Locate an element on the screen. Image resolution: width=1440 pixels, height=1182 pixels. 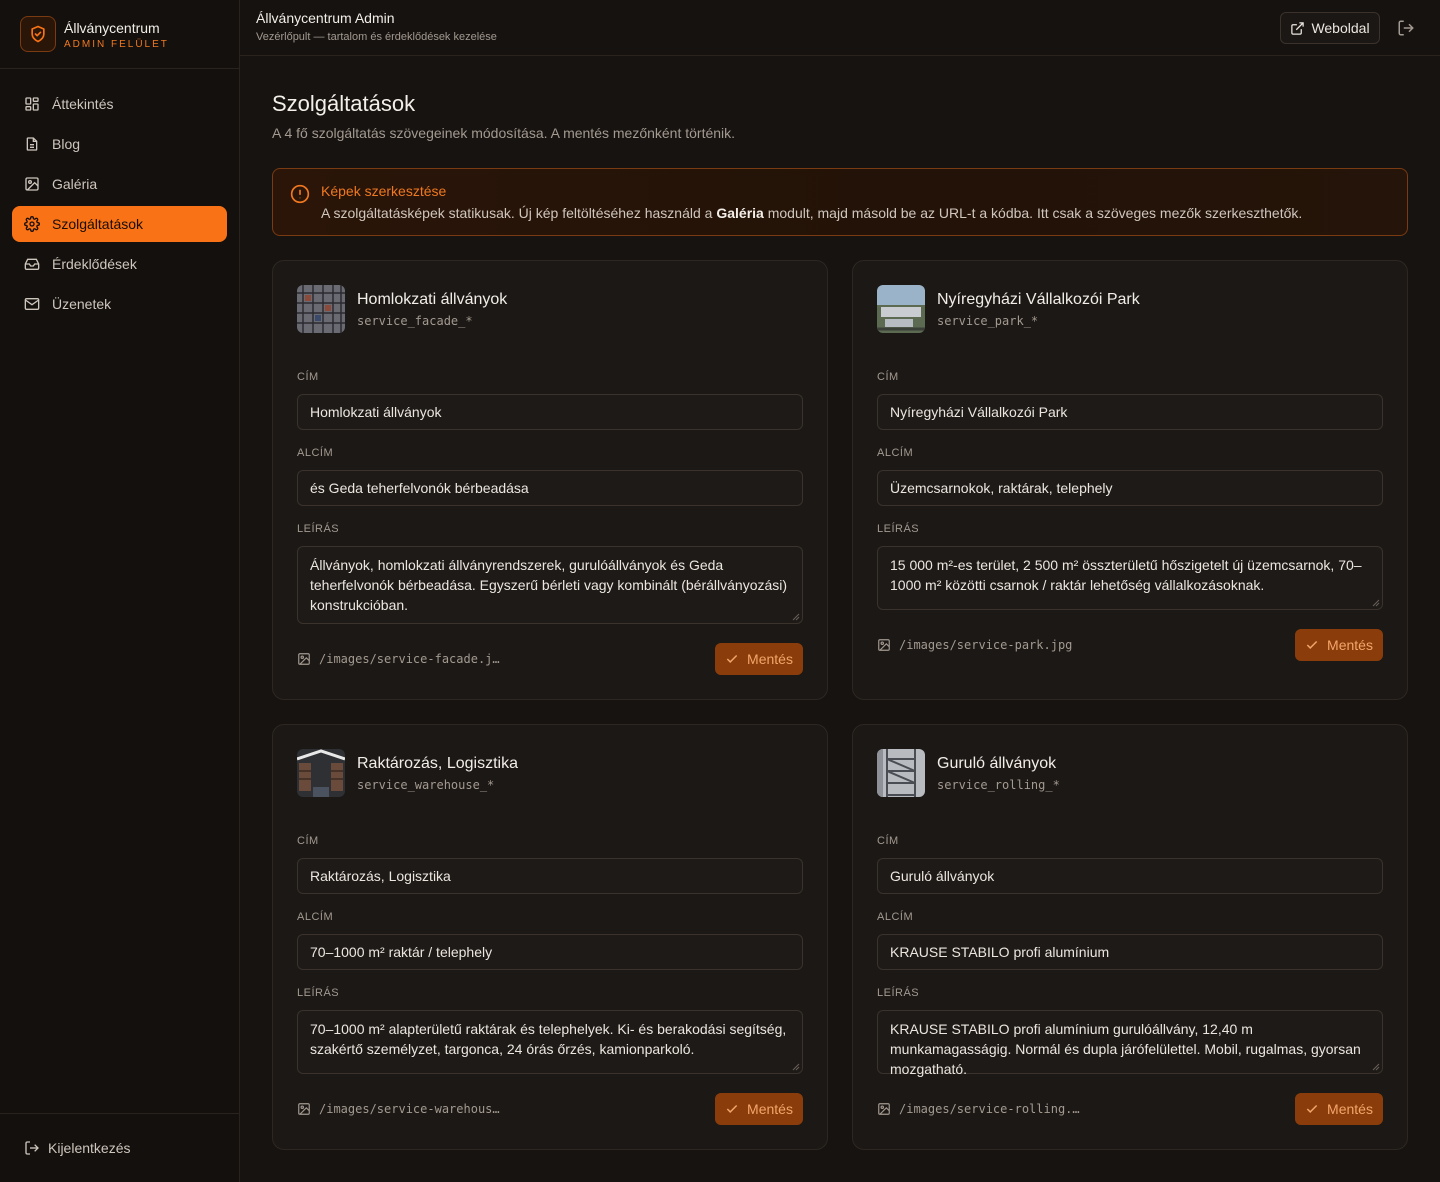
title-input: Guruló állványok is located at coordinates (1130, 876).